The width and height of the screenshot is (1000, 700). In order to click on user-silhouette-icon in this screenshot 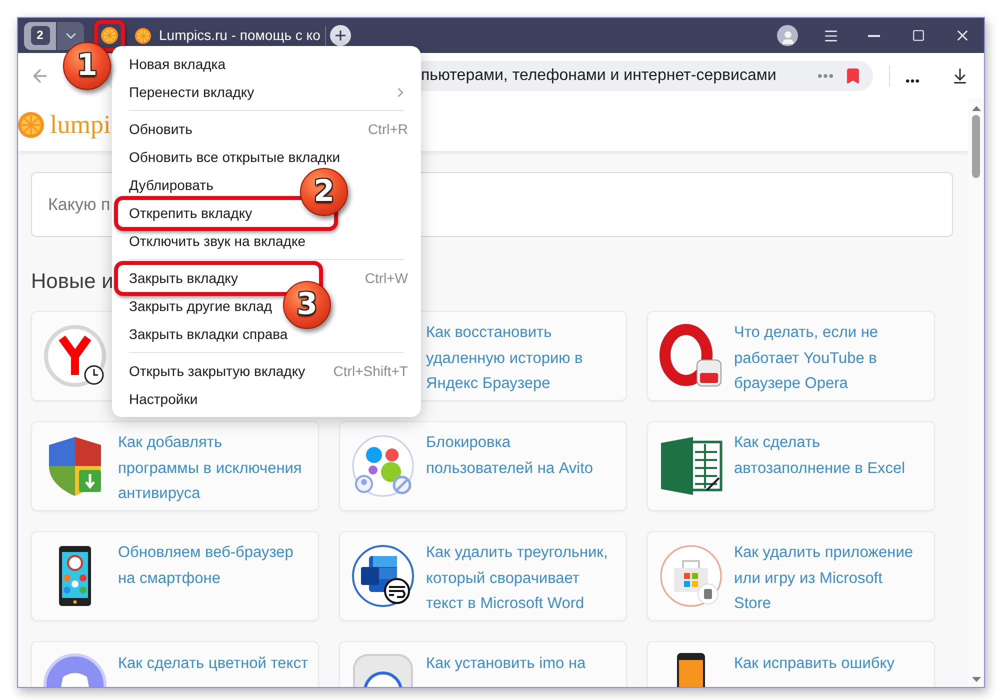, I will do `click(788, 38)`.